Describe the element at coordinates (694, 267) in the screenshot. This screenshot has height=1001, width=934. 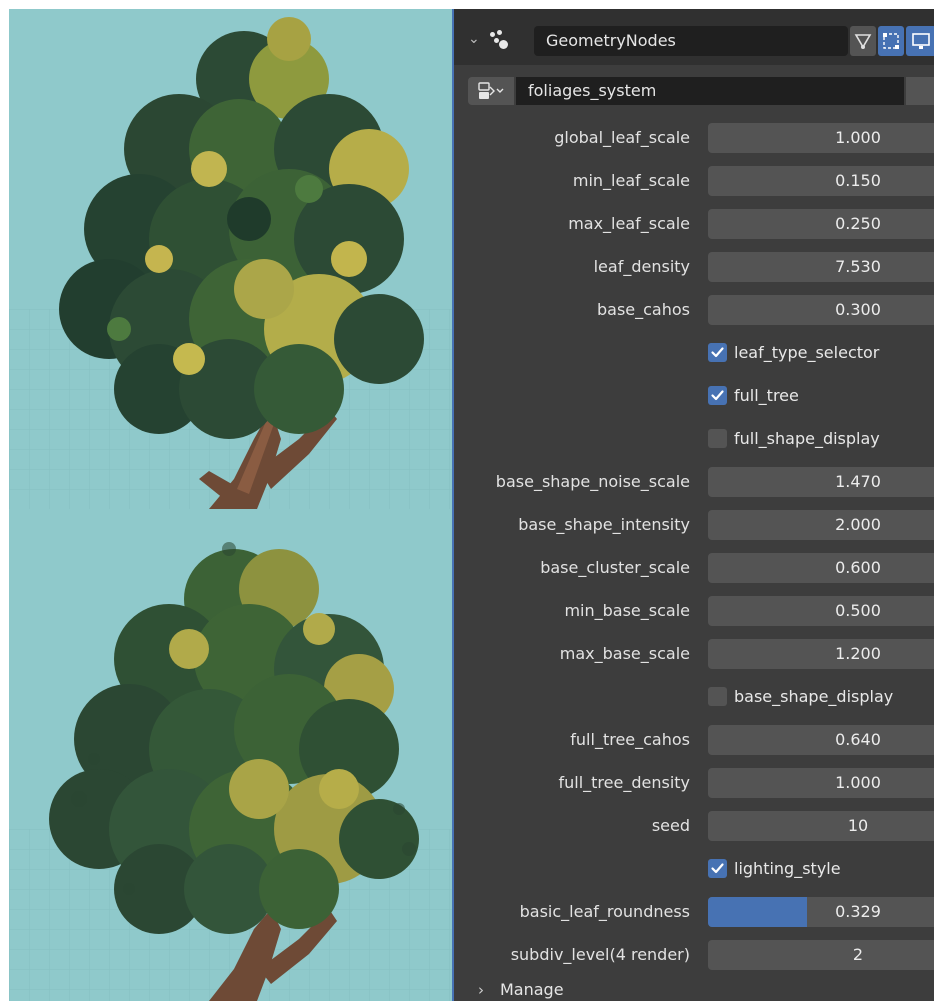
I see `property-row-leaf-density: leaf_density 7.530` at that location.